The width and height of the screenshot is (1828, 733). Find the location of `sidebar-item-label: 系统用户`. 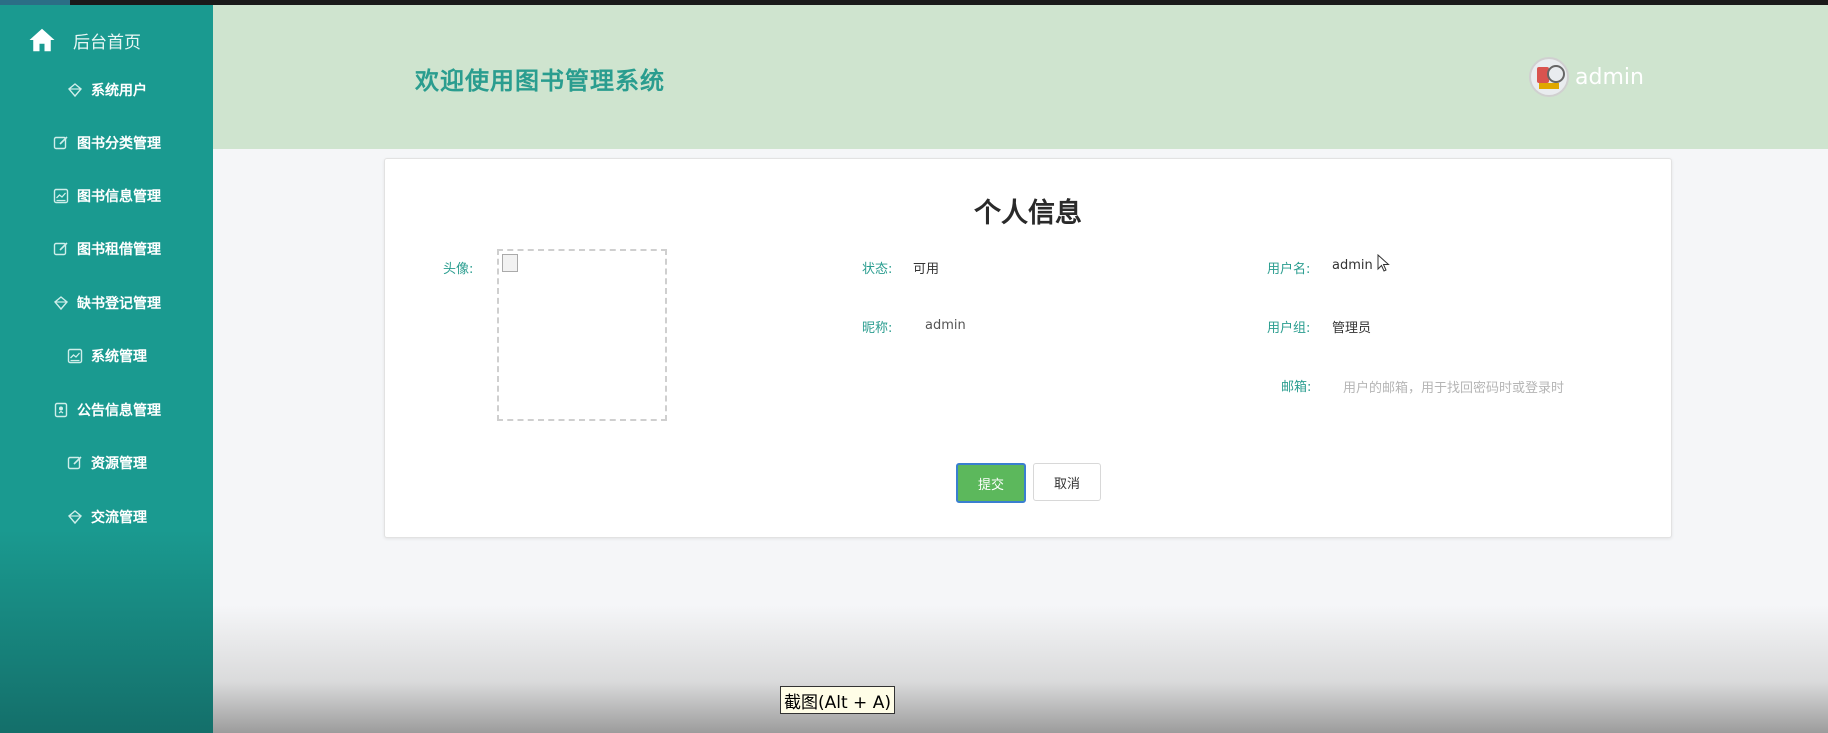

sidebar-item-label: 系统用户 is located at coordinates (119, 91).